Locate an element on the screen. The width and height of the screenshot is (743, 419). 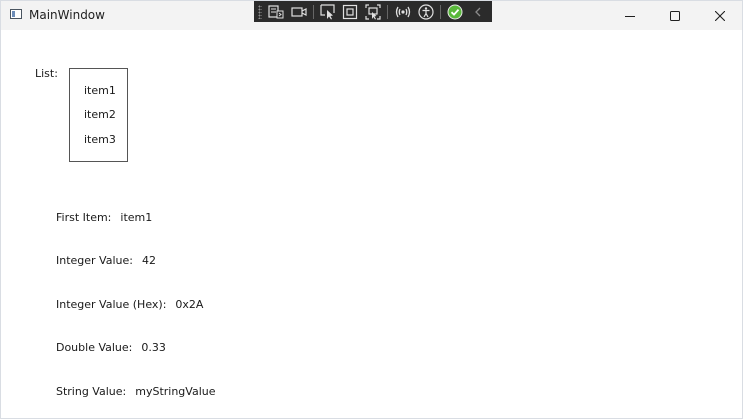
accessibility-icon is located at coordinates (426, 12).